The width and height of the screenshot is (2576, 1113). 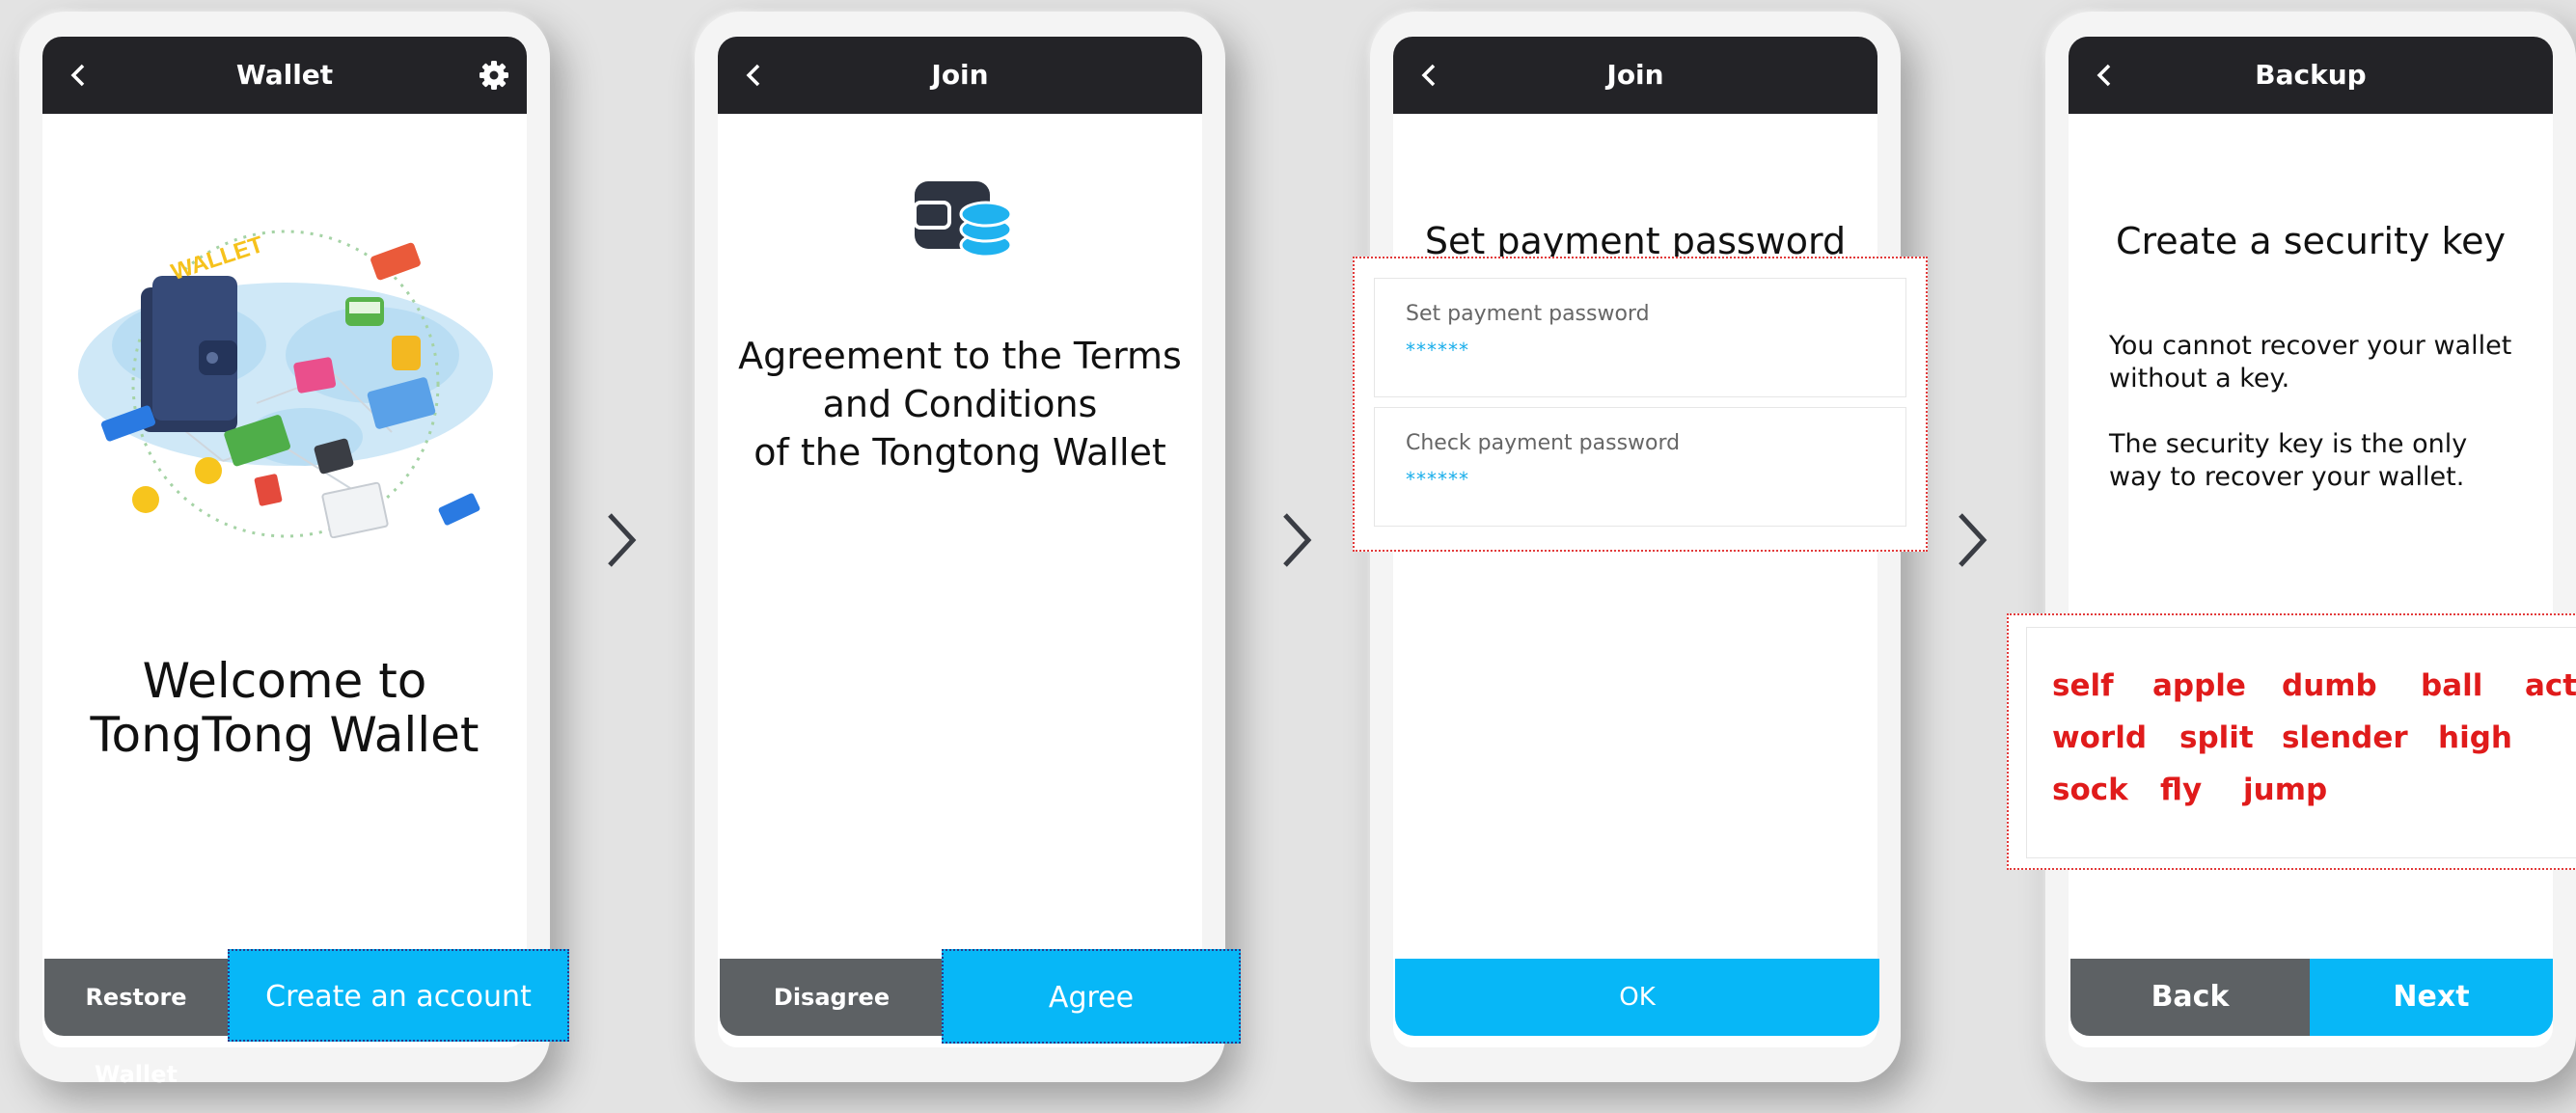 I want to click on key-word: high, so click(x=2475, y=737).